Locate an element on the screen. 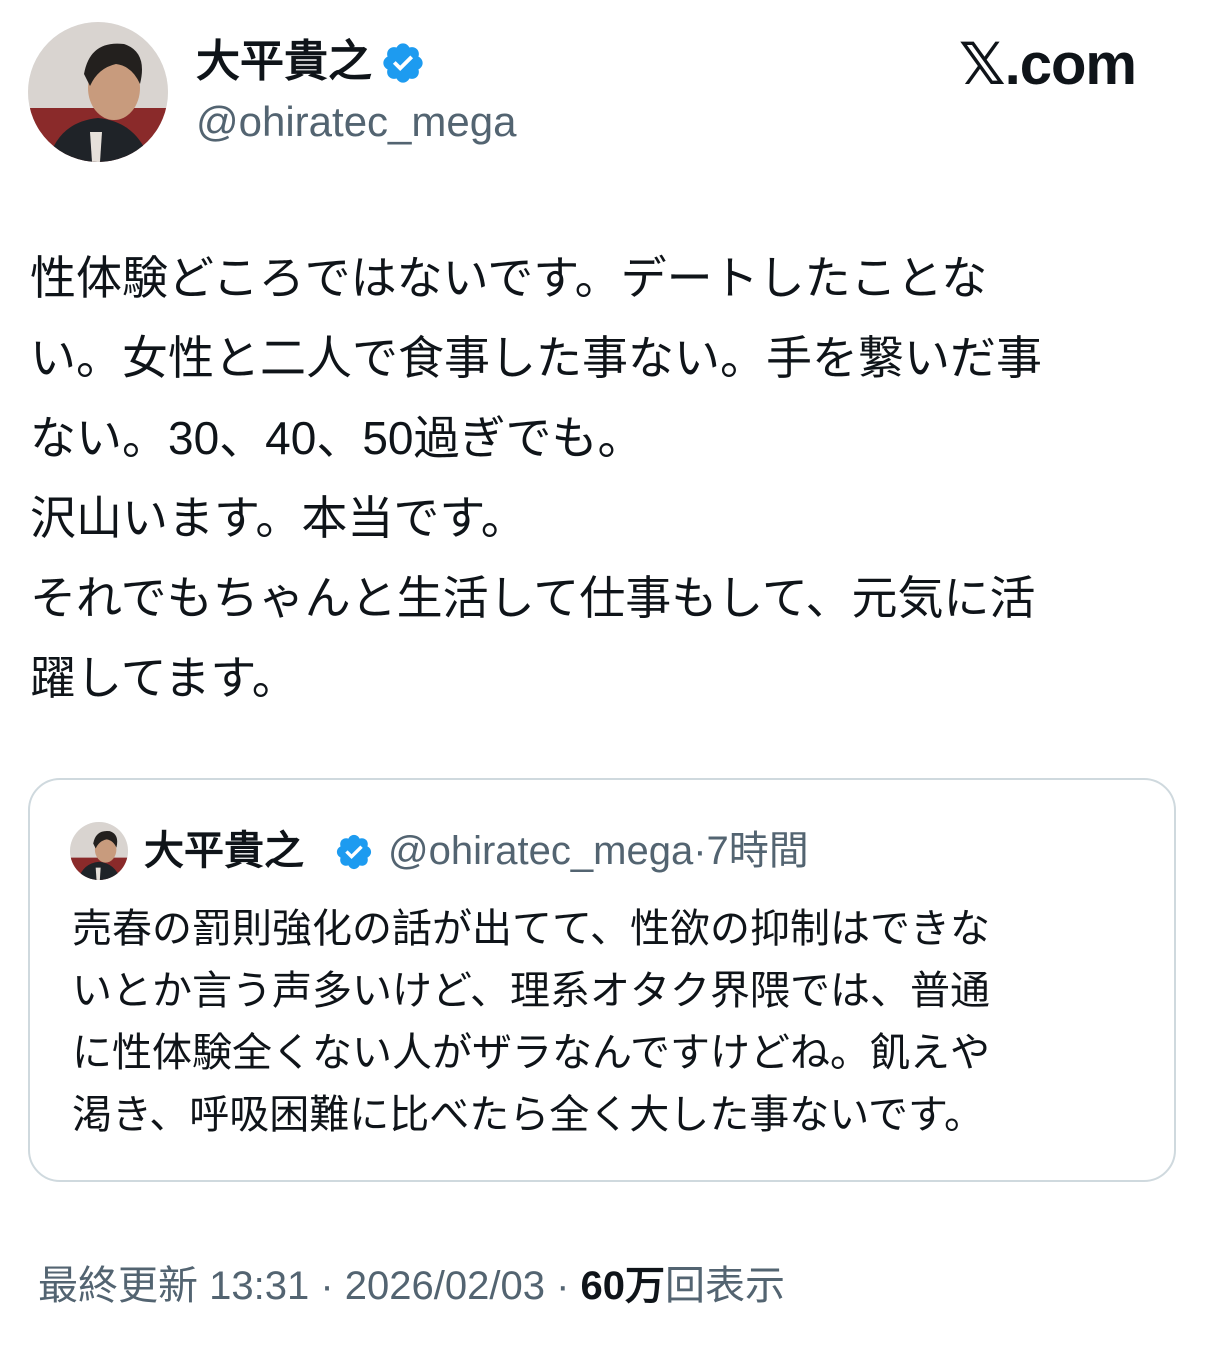 Image resolution: width=1206 pixels, height=1345 pixels. quoted-text-line: に性体験全くない人がザラなんですけどね。飢えや is located at coordinates (531, 1053).